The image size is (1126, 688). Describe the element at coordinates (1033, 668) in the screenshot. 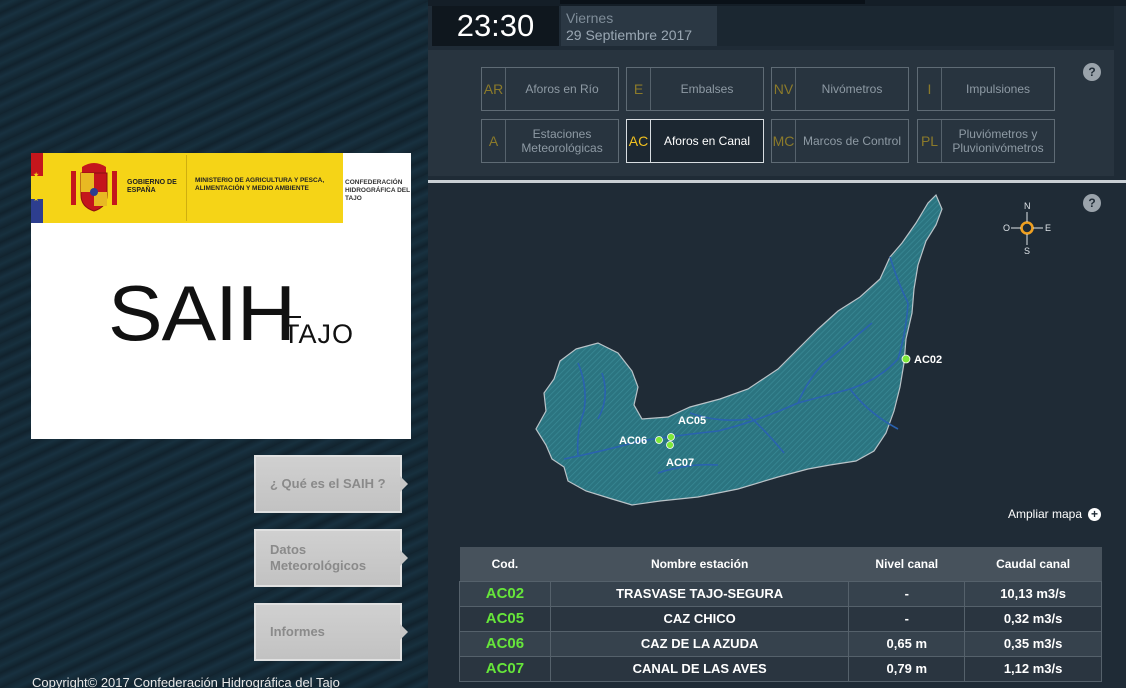

I see `cell-caudal: 1,12 m3/s` at that location.